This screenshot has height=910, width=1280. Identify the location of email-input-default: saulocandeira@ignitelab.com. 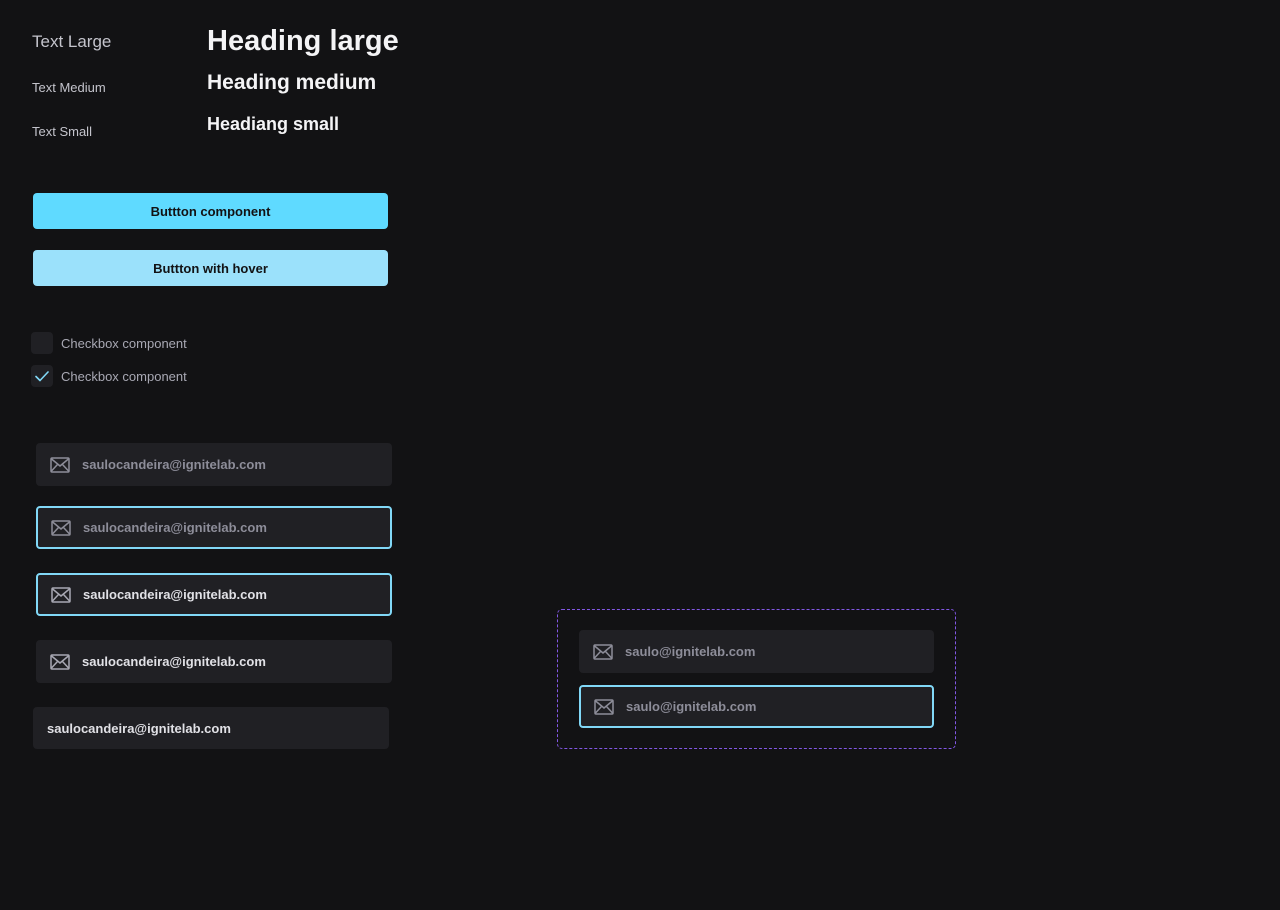
(214, 464).